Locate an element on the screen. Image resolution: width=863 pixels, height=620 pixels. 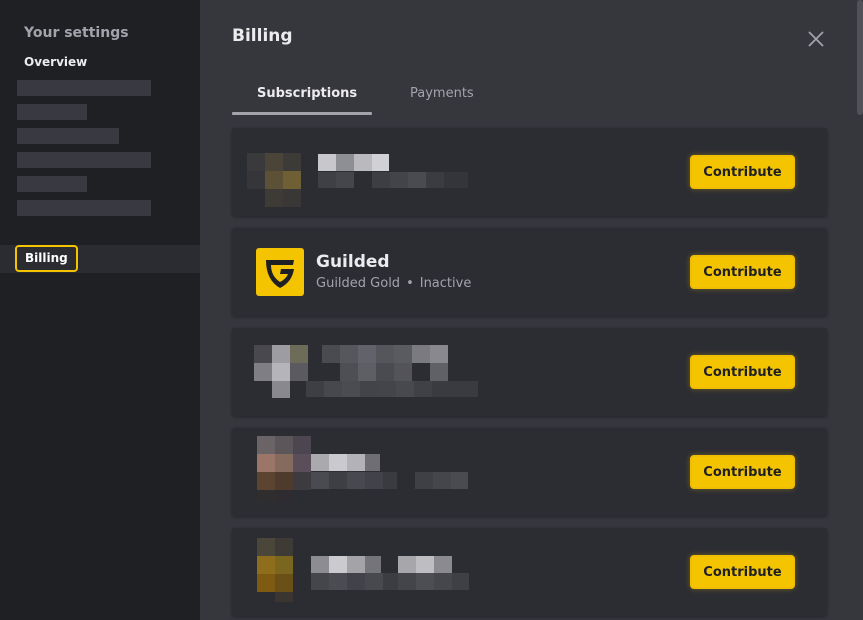
subscription-meta: Guilded Gold • Inactive is located at coordinates (393, 283).